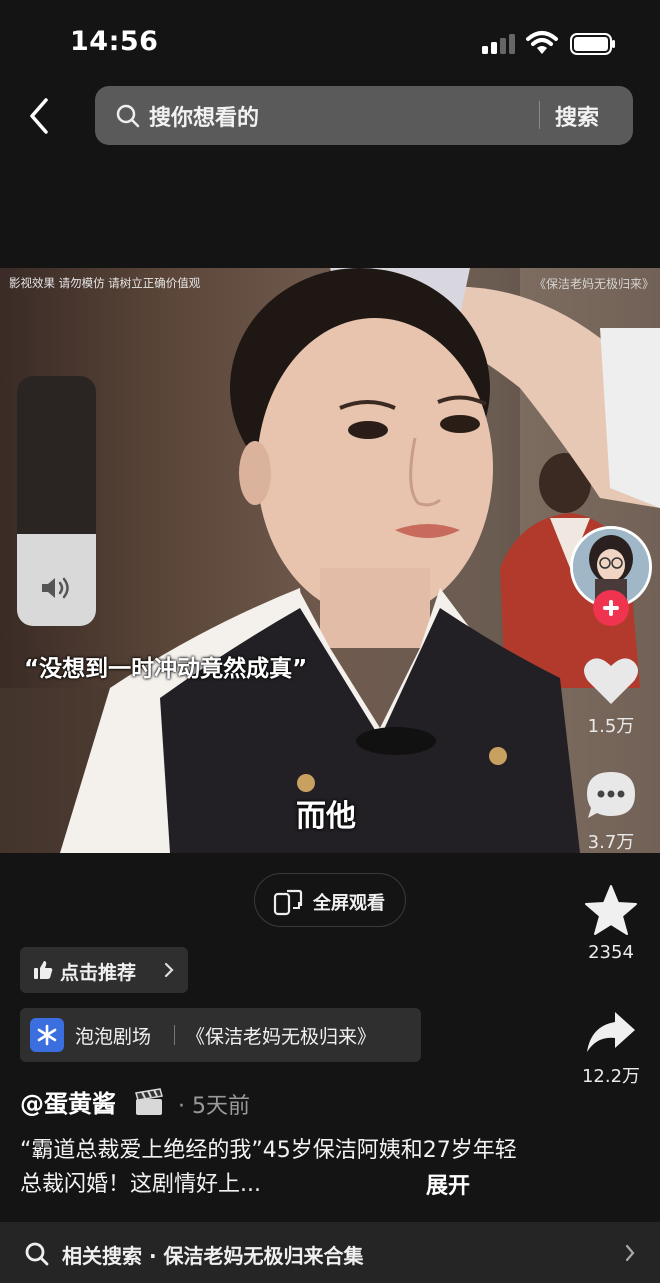 The height and width of the screenshot is (1283, 660). What do you see at coordinates (330, 43) in the screenshot?
I see `status-bar: 14:56` at bounding box center [330, 43].